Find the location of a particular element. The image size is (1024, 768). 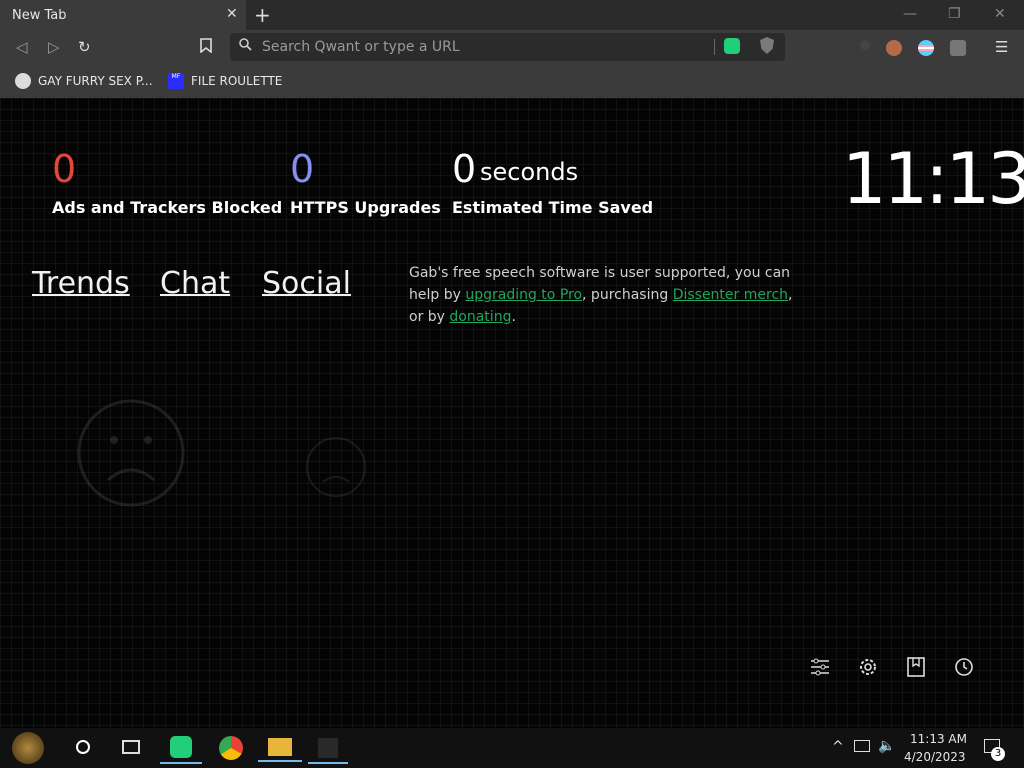

menu-icon: ☰ is located at coordinates (1001, 47).